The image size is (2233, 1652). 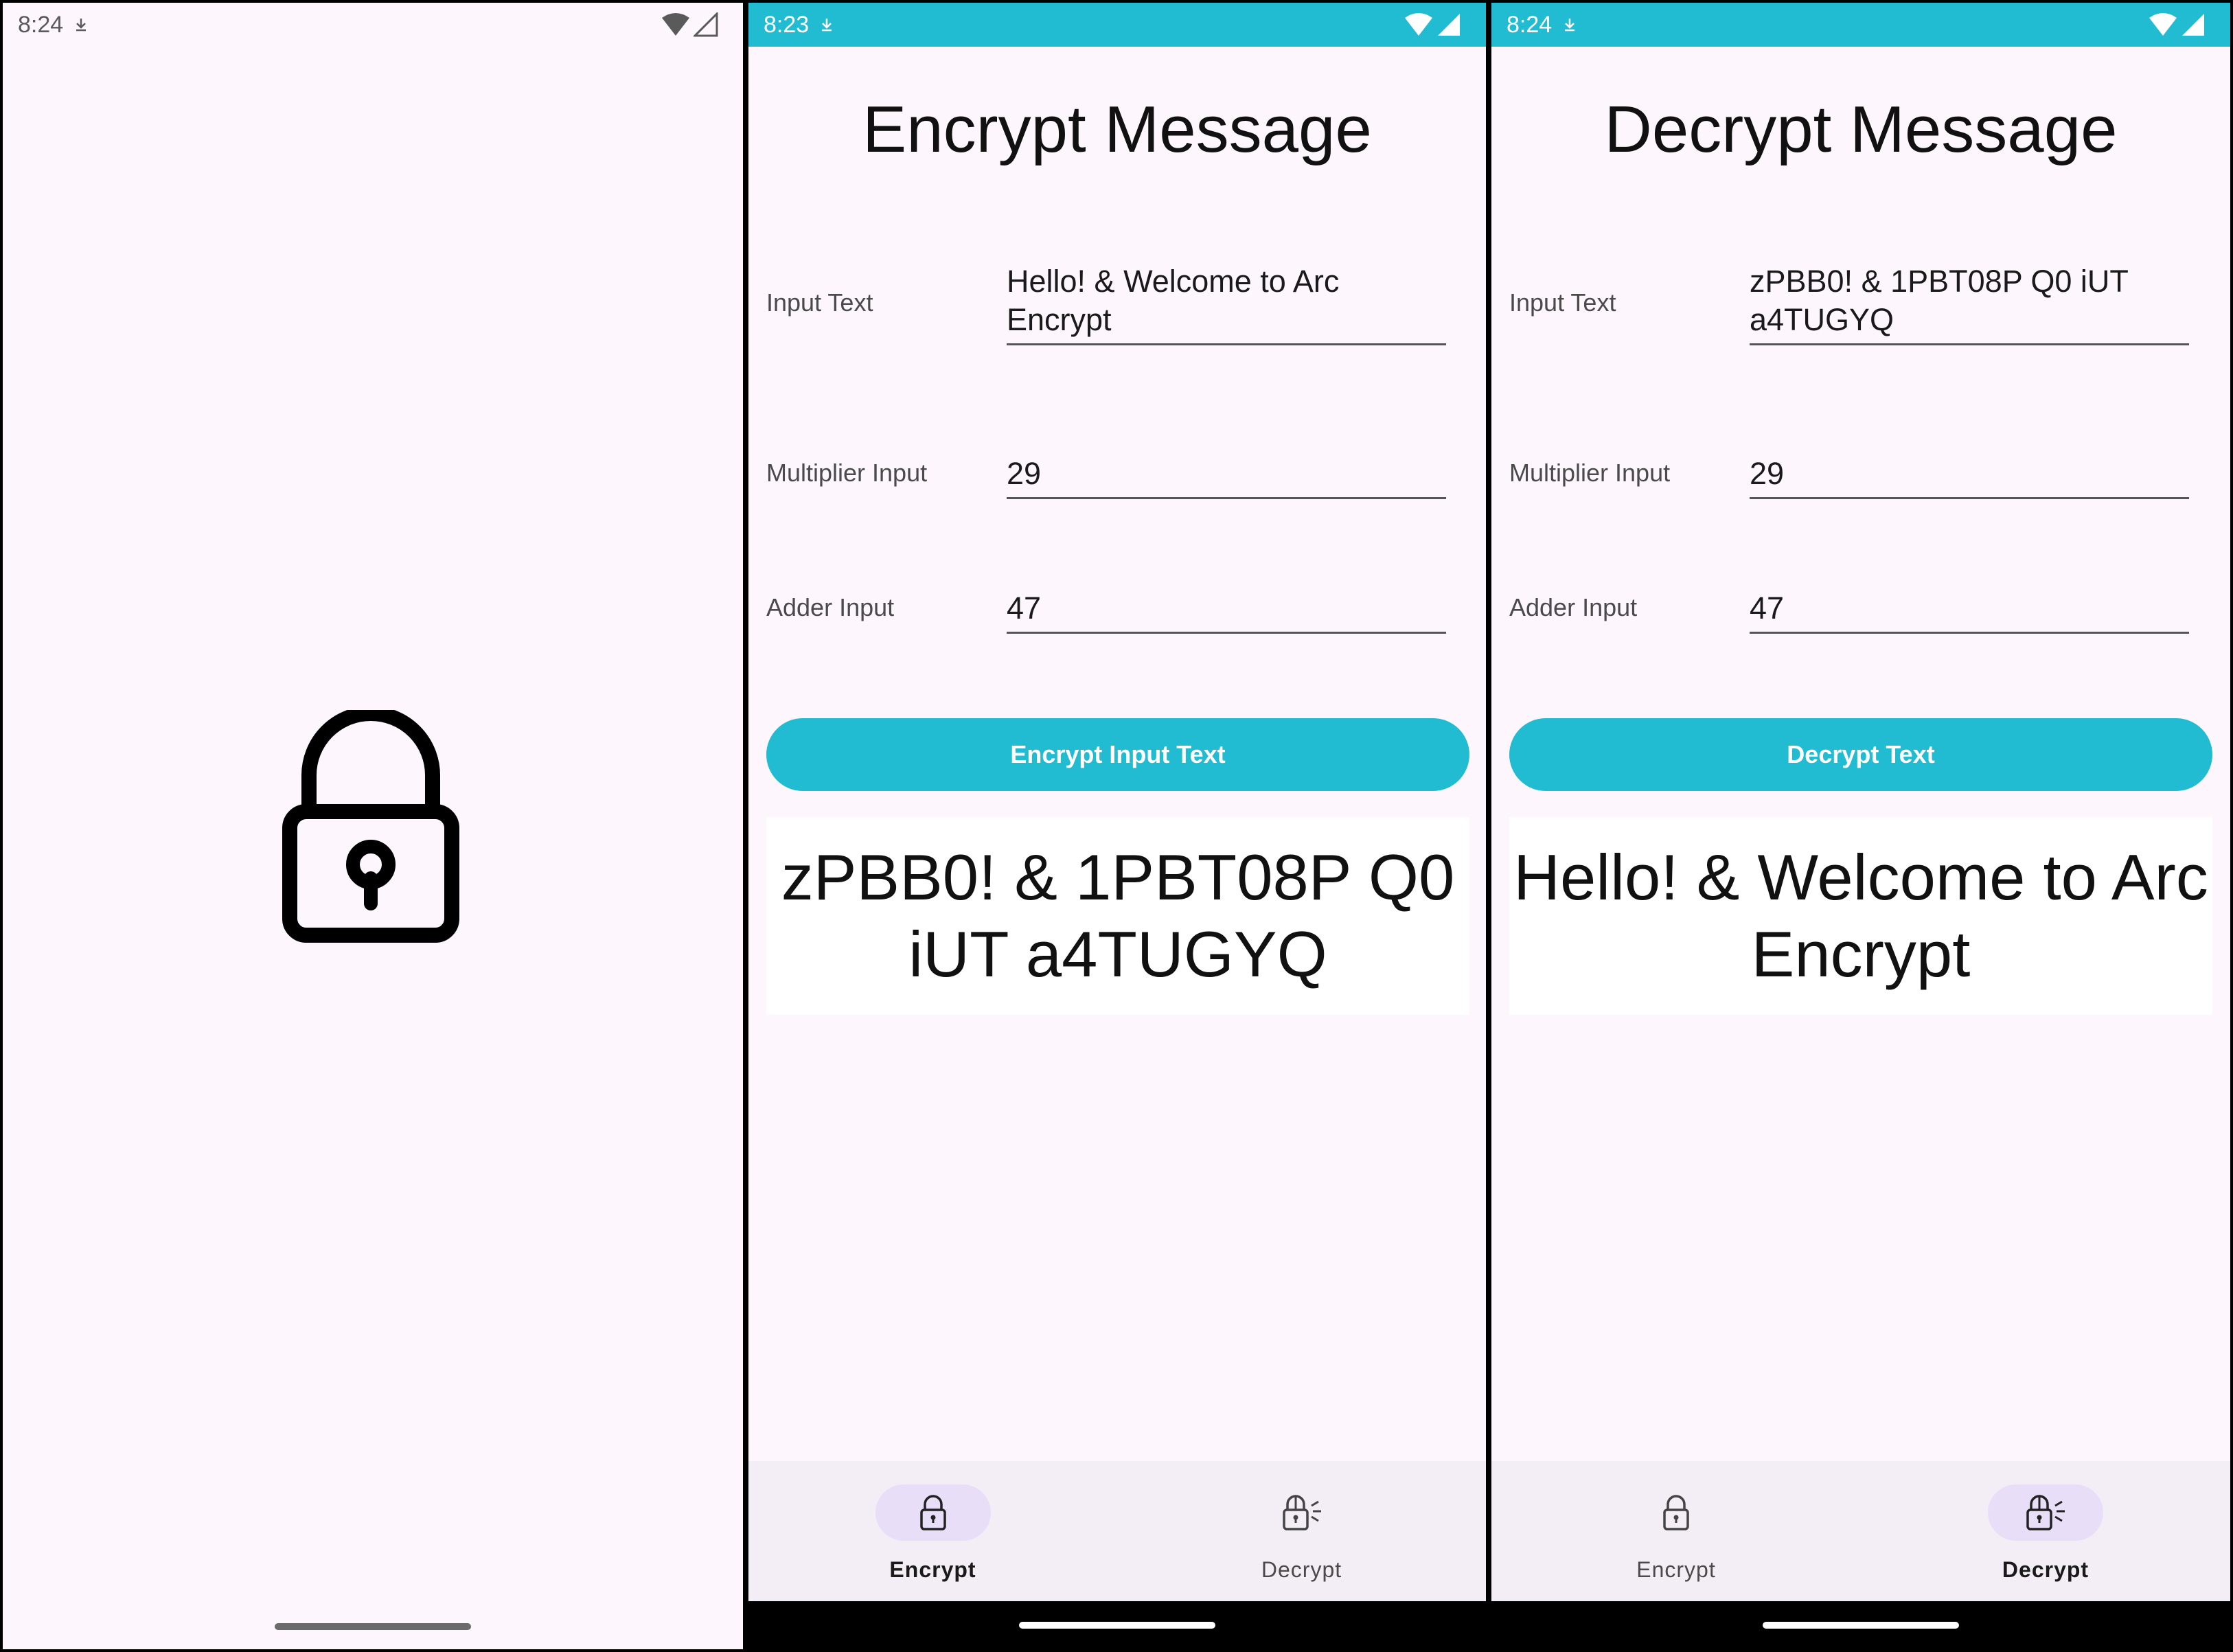 What do you see at coordinates (1117, 755) in the screenshot?
I see `encrypt-button: Encrypt Input Text` at bounding box center [1117, 755].